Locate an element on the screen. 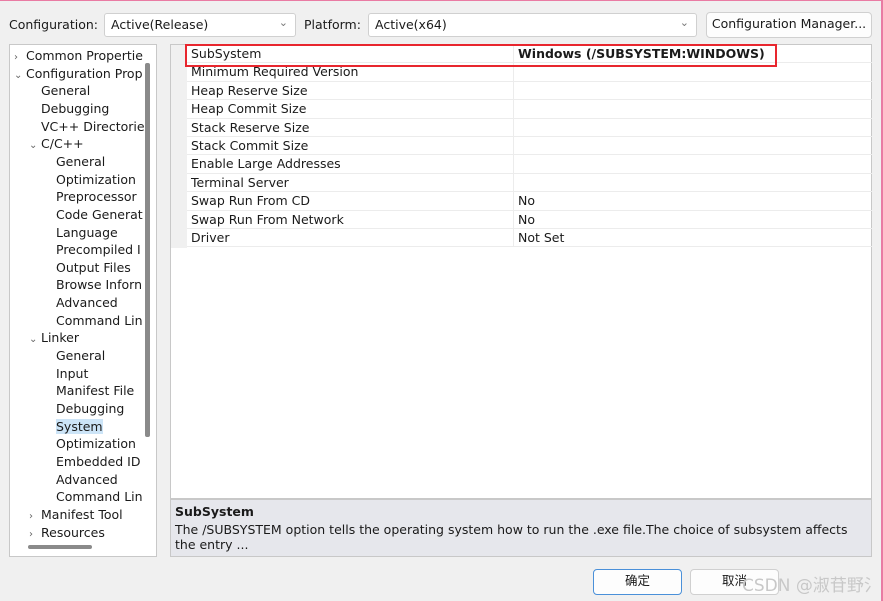 The image size is (883, 601). watermark: CSDN @淑苷野氵 is located at coordinates (811, 586).